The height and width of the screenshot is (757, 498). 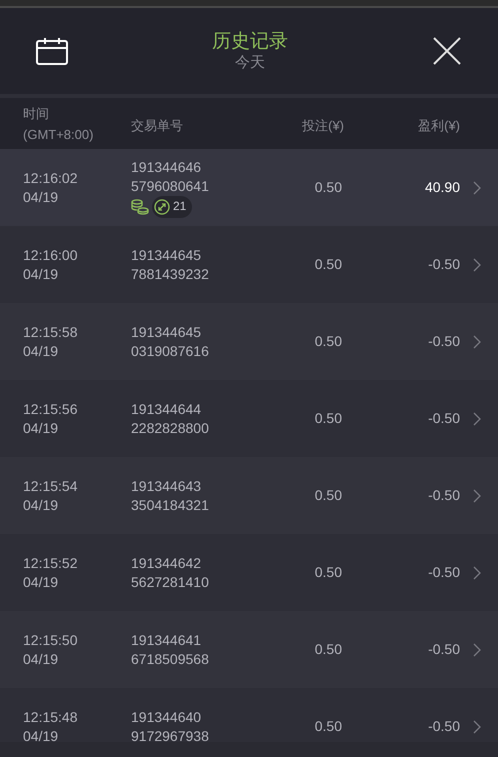 What do you see at coordinates (170, 186) in the screenshot?
I see `order-number: 5796080641` at bounding box center [170, 186].